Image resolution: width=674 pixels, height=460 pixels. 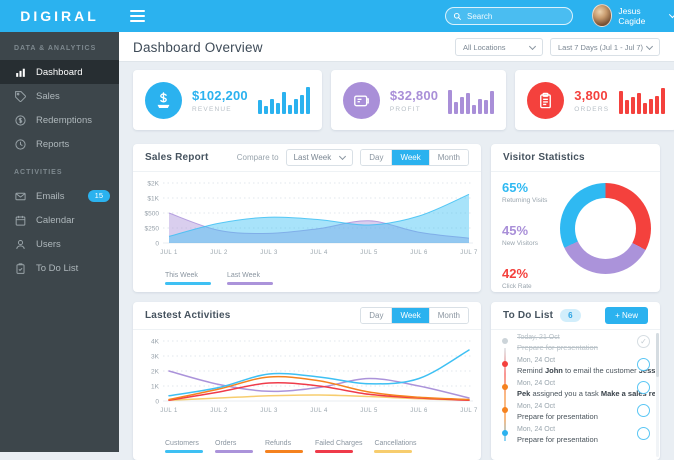 What do you see at coordinates (515, 230) in the screenshot?
I see `visitor-stat-value: 45%` at bounding box center [515, 230].